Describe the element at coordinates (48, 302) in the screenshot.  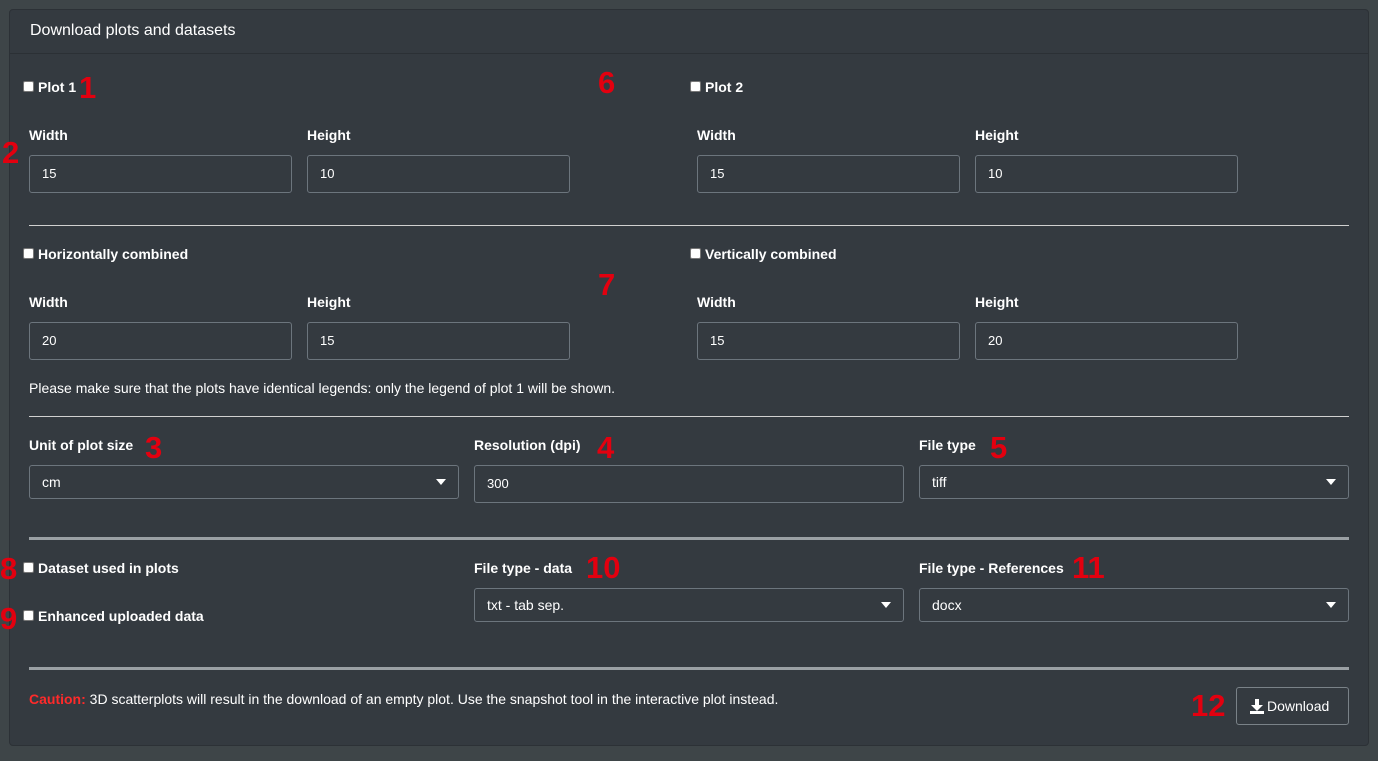
I see `horizontal-width-label: Width` at that location.